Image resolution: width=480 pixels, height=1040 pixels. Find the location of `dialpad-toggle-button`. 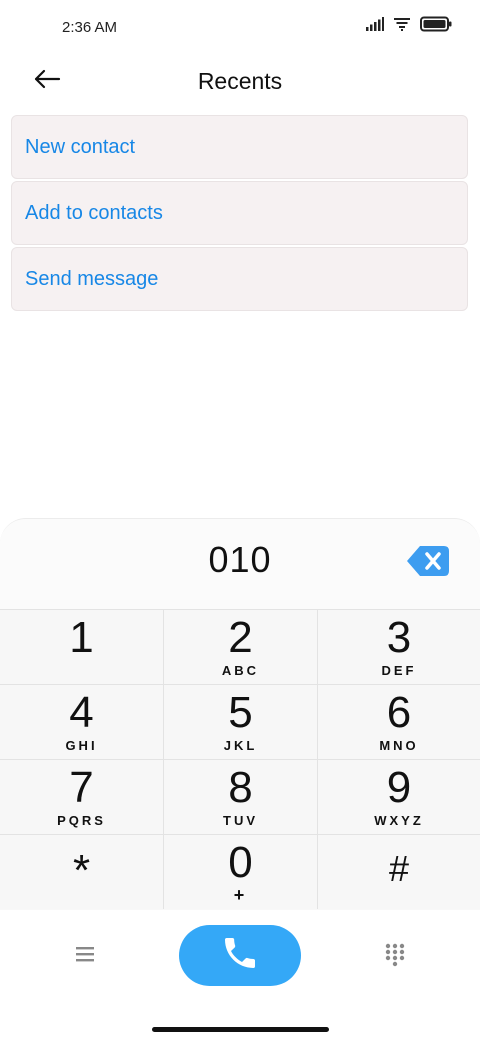

dialpad-toggle-button is located at coordinates (395, 955).